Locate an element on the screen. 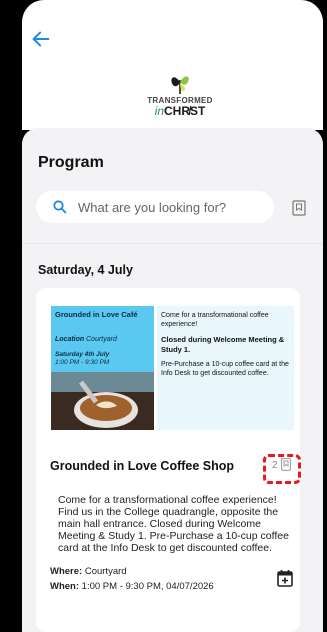 The image size is (327, 632). promo-location: Location Courtyard is located at coordinates (86, 339).